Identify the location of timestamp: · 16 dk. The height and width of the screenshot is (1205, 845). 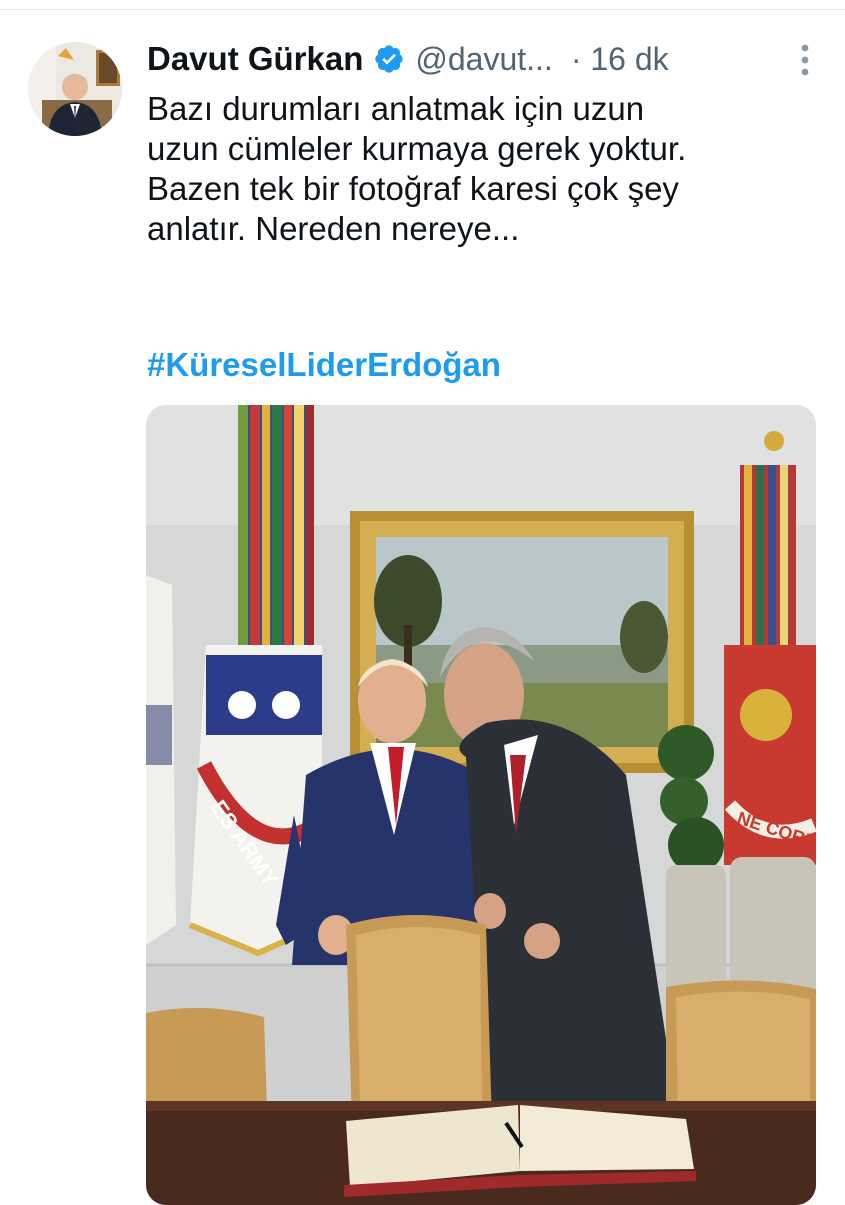
(620, 59).